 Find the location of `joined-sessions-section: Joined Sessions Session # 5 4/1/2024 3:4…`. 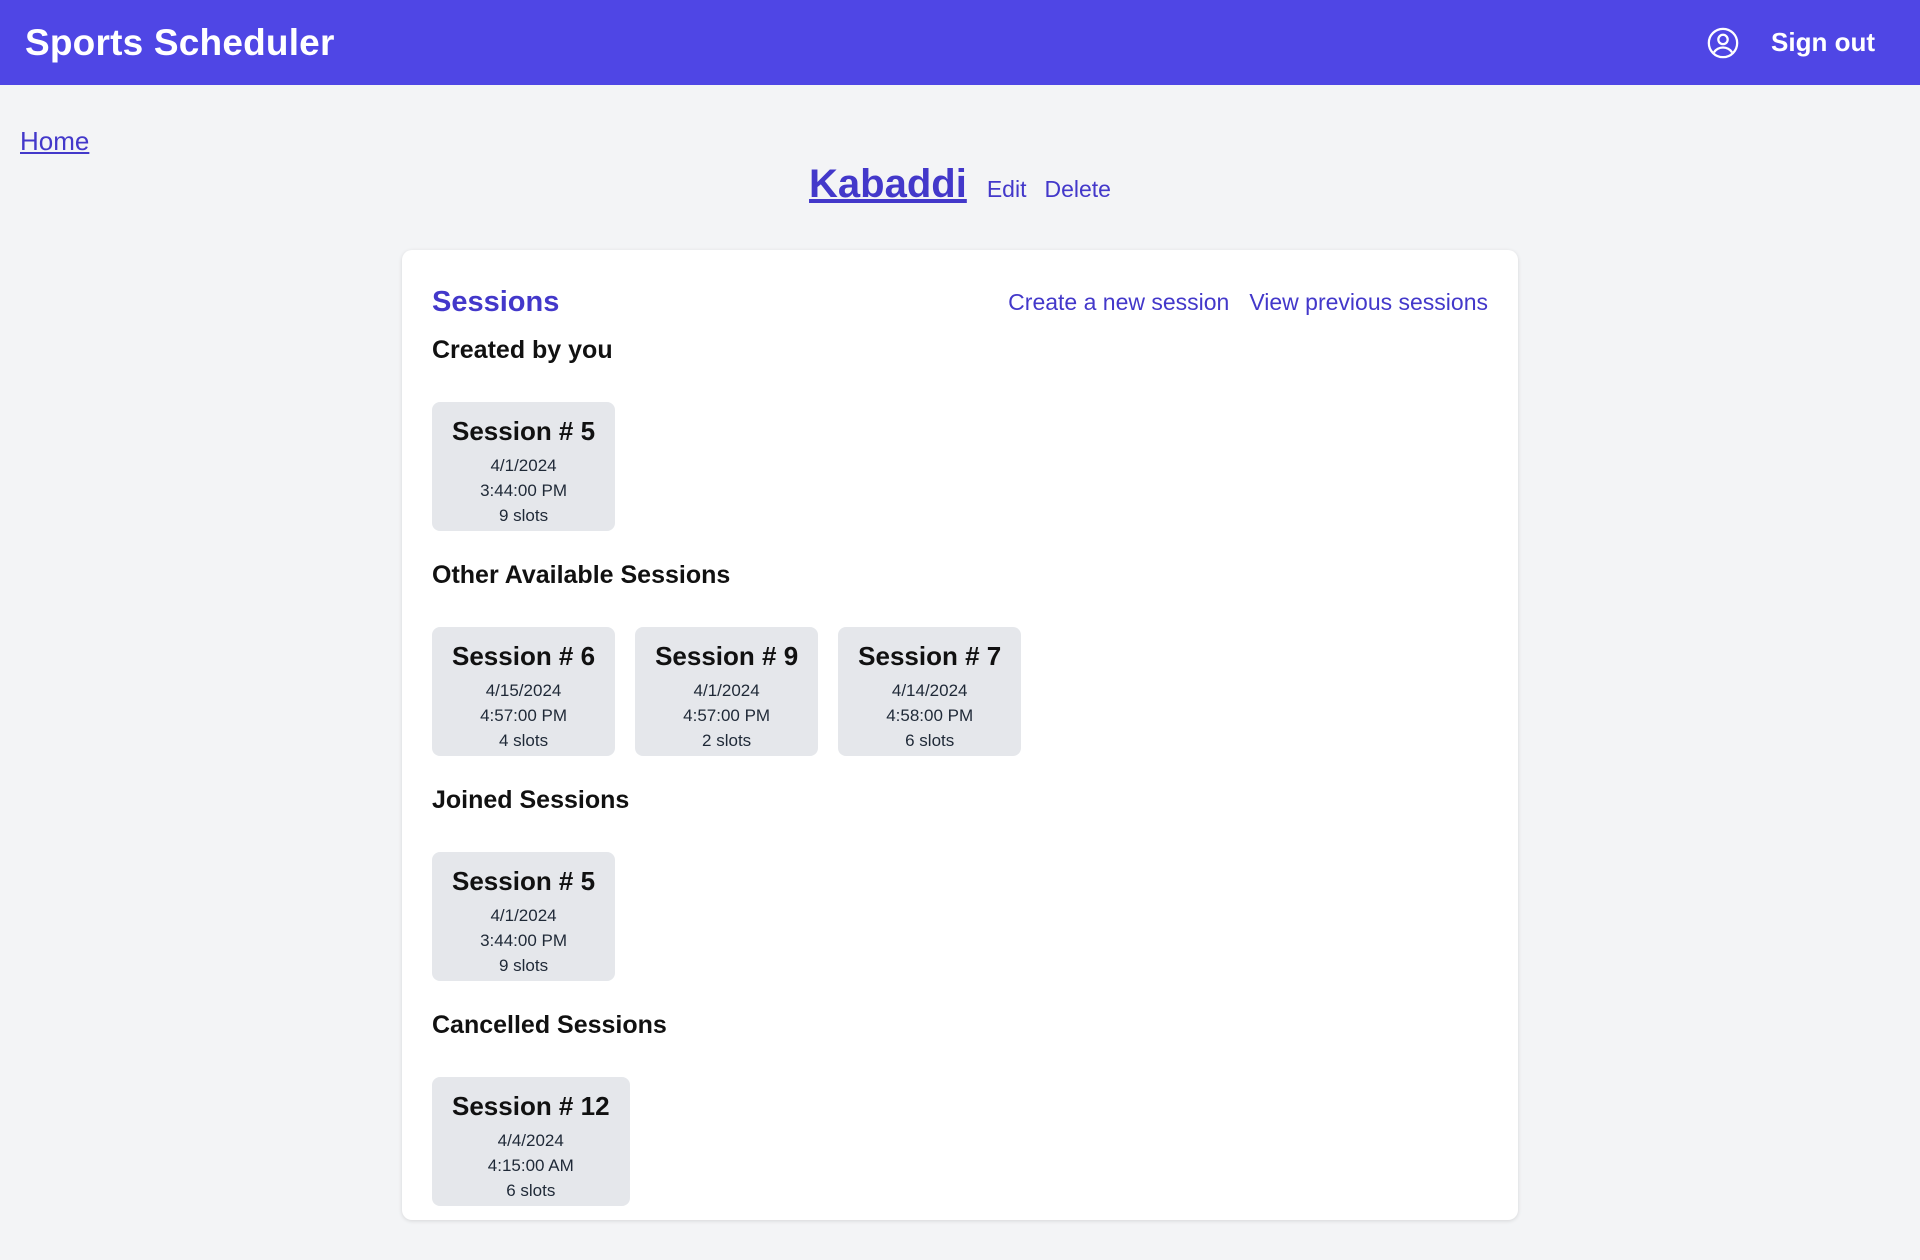

joined-sessions-section: Joined Sessions Session # 5 4/1/2024 3:4… is located at coordinates (960, 883).